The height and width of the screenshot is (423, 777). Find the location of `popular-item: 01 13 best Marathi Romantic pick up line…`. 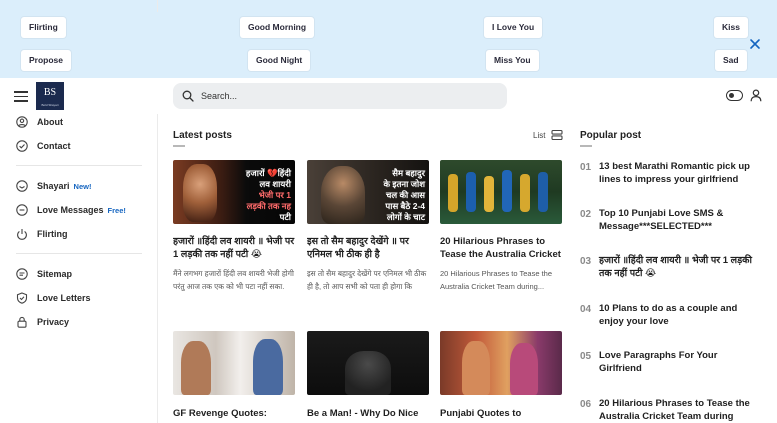

popular-item: 01 13 best Marathi Romantic pick up line… is located at coordinates (672, 173).